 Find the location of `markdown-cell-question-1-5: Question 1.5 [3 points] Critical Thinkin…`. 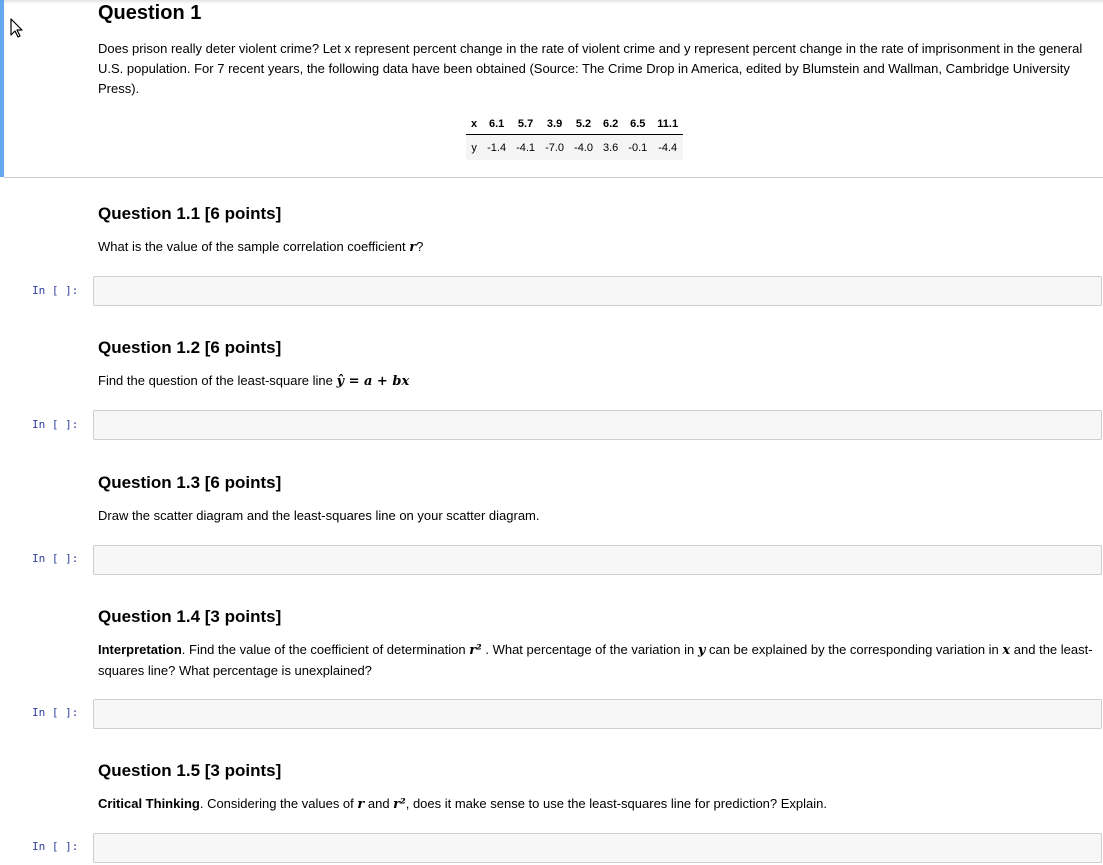

markdown-cell-question-1-5: Question 1.5 [3 points] Critical Thinkin… is located at coordinates (596, 788).